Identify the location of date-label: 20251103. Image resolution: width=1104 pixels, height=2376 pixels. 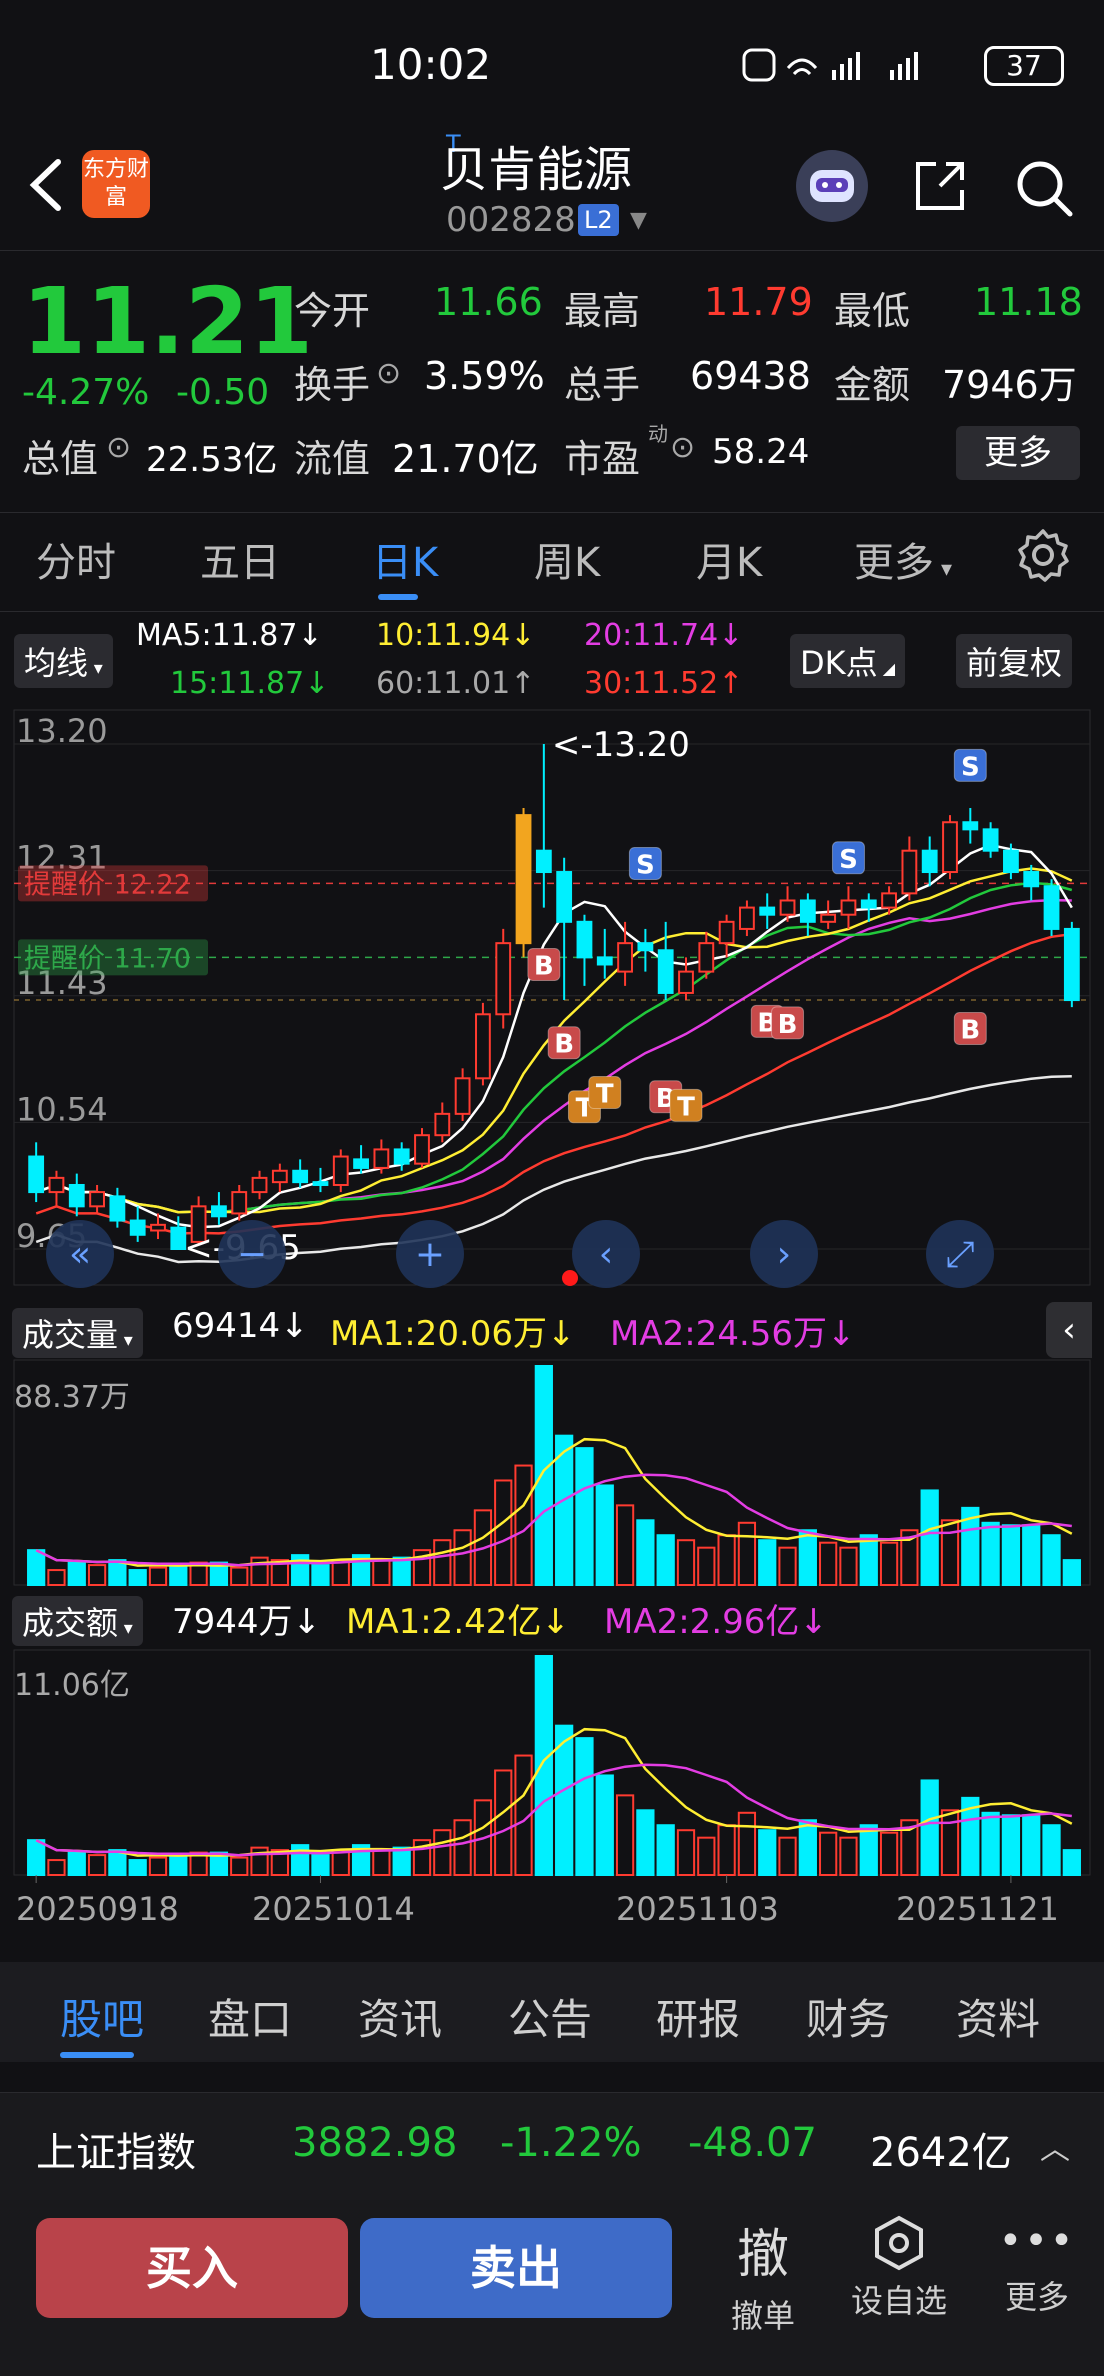
(697, 1909).